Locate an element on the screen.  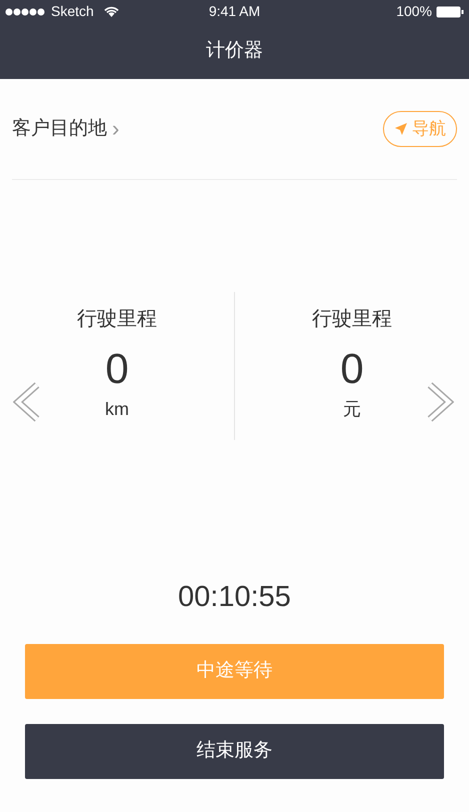
end-service-button: 结束服务 is located at coordinates (234, 751).